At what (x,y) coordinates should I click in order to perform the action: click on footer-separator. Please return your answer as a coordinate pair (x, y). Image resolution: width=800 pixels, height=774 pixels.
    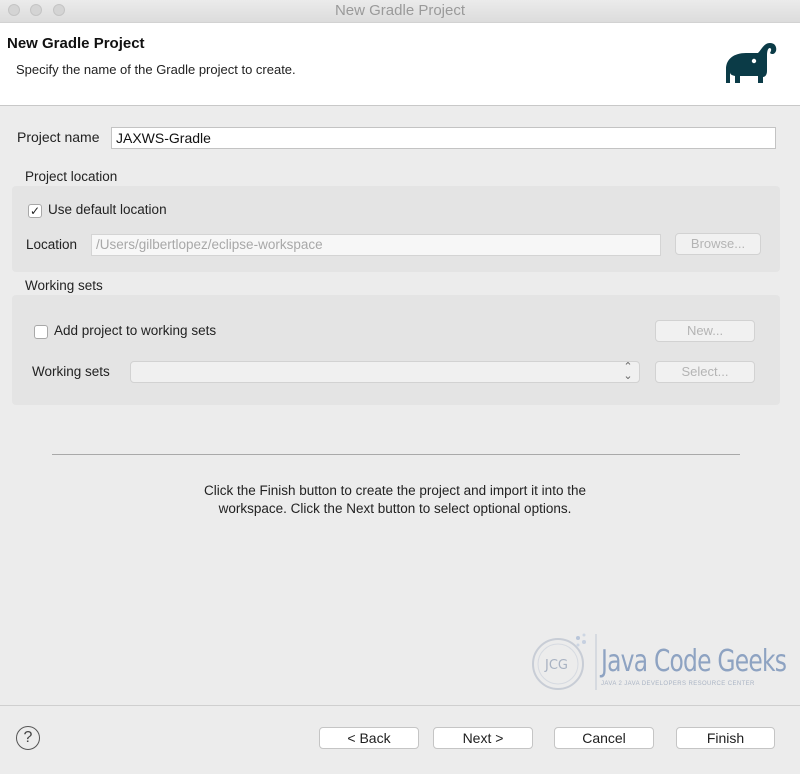
    Looking at the image, I should click on (400, 705).